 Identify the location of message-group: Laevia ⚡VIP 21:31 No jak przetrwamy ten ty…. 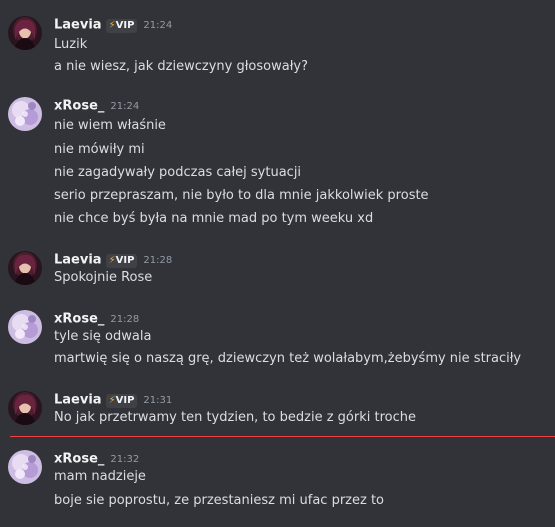
(277, 411).